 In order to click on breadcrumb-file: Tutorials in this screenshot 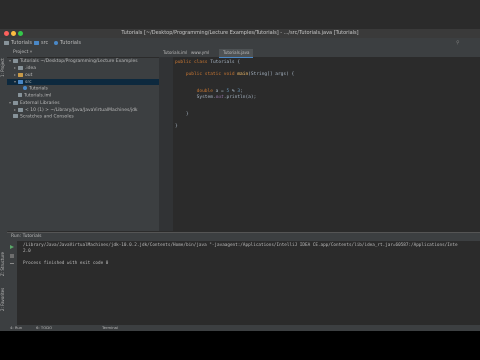, I will do `click(67, 43)`.